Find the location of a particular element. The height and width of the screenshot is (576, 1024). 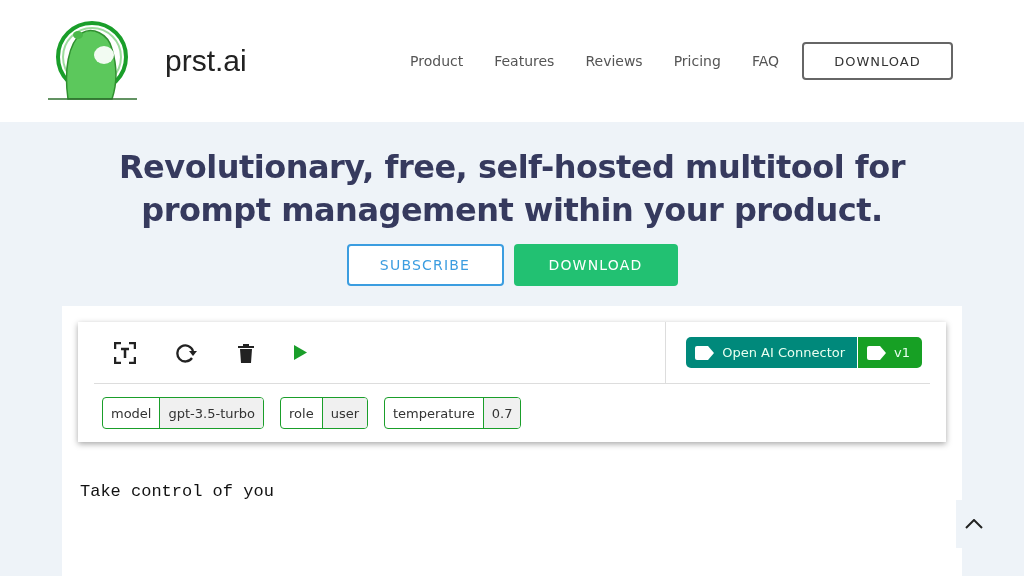

brand-name: prst.ai is located at coordinates (206, 61).